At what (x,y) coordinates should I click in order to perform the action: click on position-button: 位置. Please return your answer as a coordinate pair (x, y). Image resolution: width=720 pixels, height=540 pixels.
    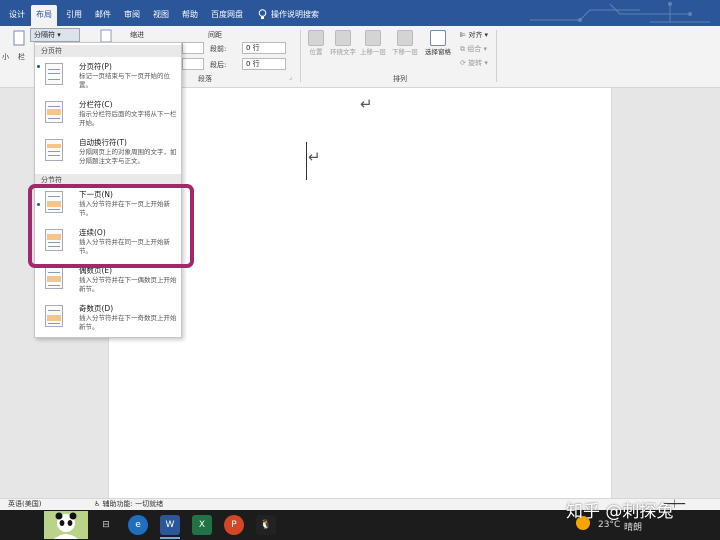
    Looking at the image, I should click on (316, 43).